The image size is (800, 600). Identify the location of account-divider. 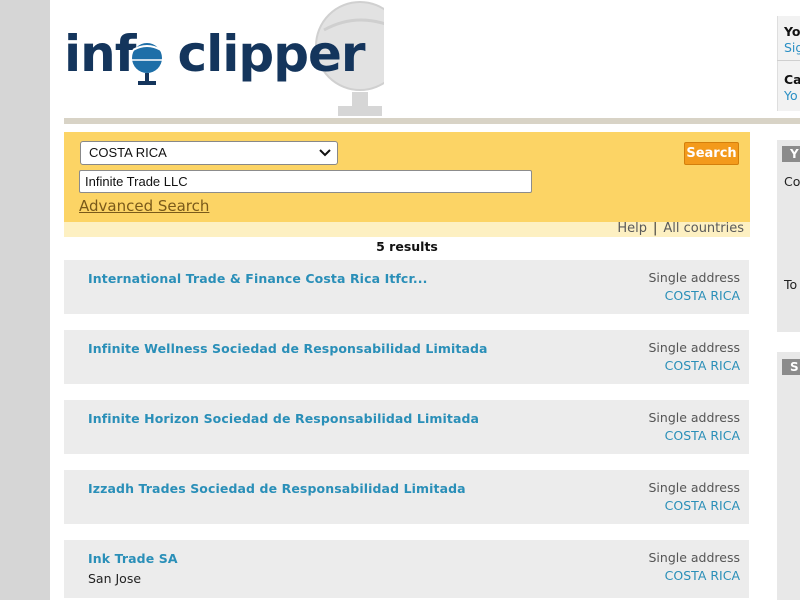
(788, 60).